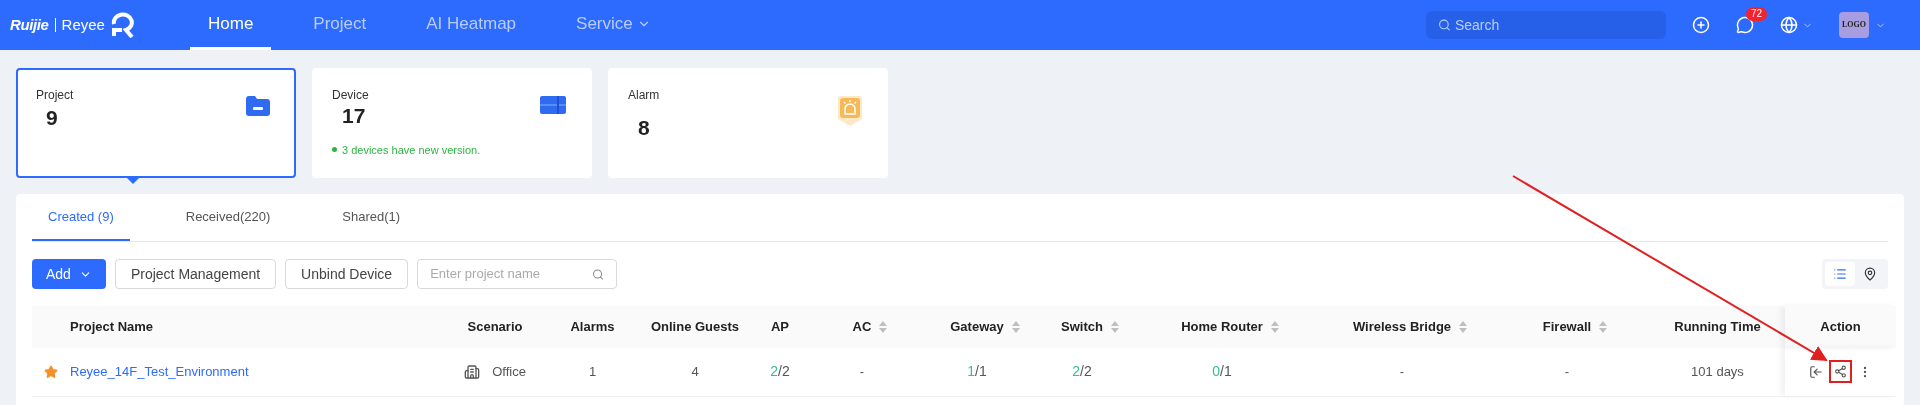 The height and width of the screenshot is (405, 1920). What do you see at coordinates (411, 150) in the screenshot?
I see `card-note: 3 devices have new version.` at bounding box center [411, 150].